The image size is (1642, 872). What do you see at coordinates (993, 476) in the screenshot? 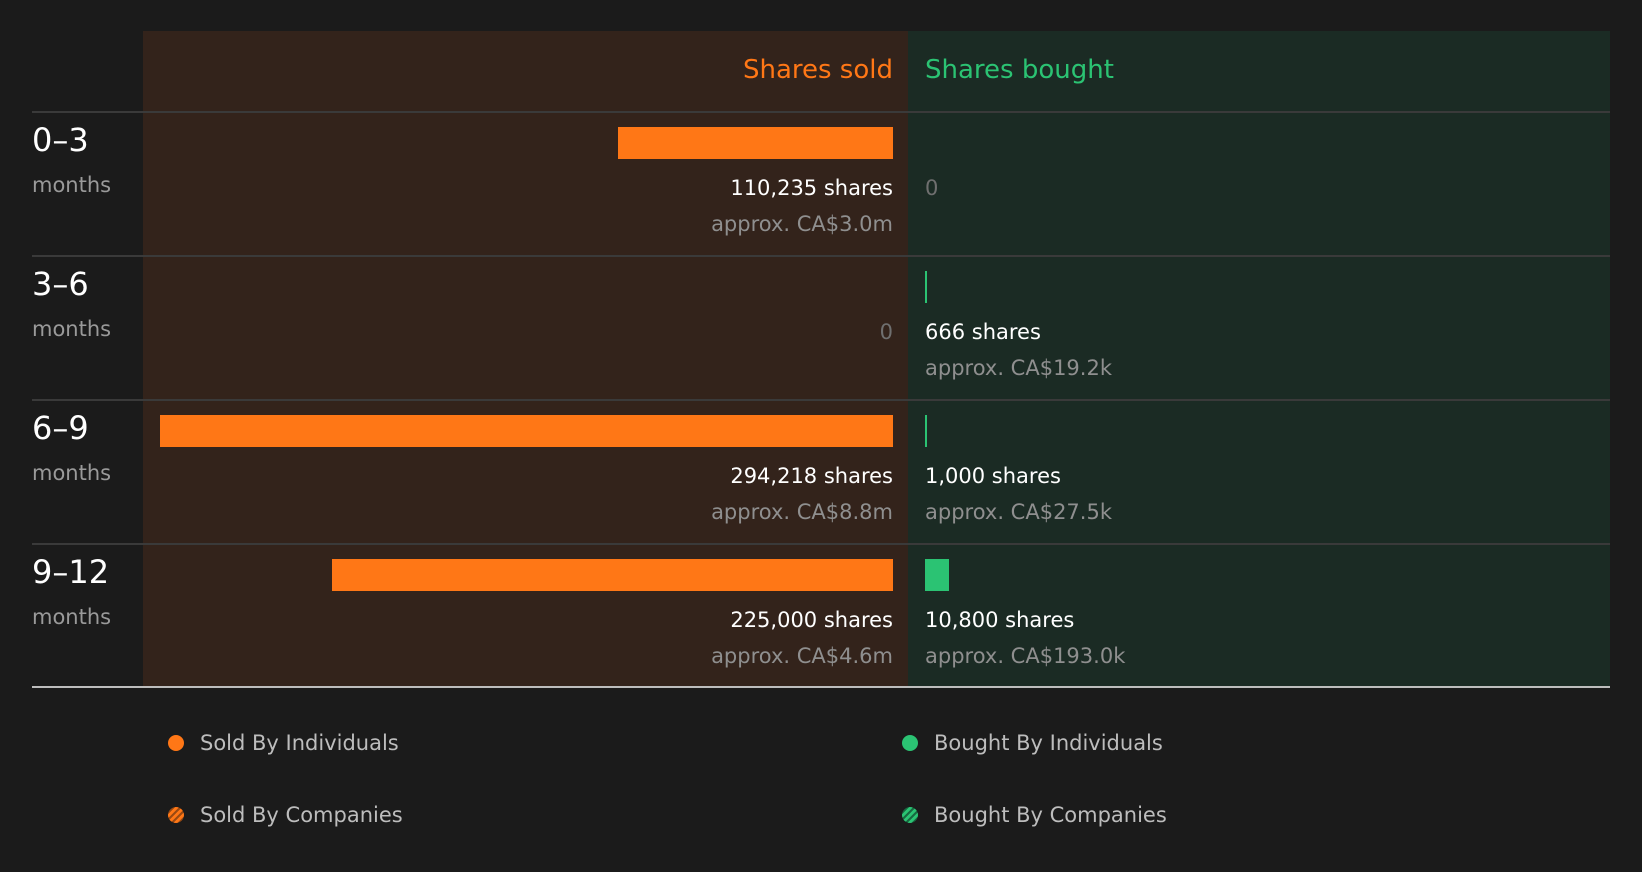
I see `bought-shares-label: 1,000 shares` at bounding box center [993, 476].